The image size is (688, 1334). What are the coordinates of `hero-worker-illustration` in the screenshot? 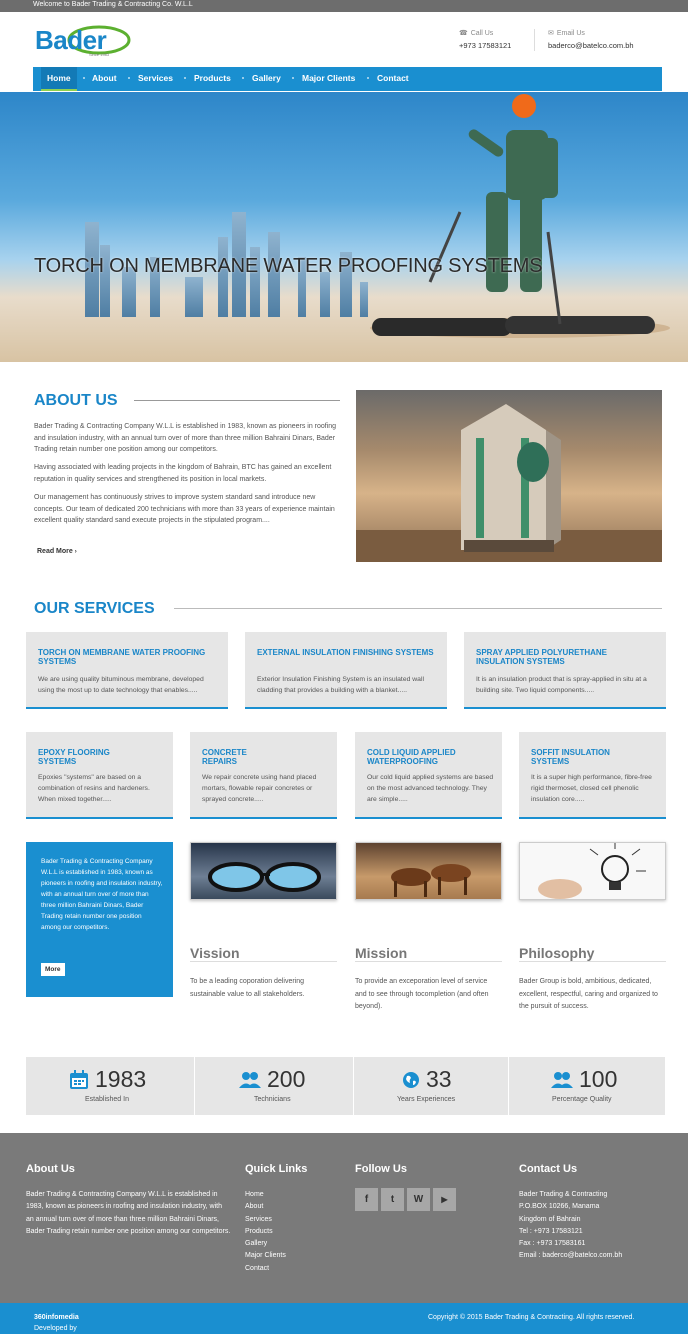 It's located at (520, 216).